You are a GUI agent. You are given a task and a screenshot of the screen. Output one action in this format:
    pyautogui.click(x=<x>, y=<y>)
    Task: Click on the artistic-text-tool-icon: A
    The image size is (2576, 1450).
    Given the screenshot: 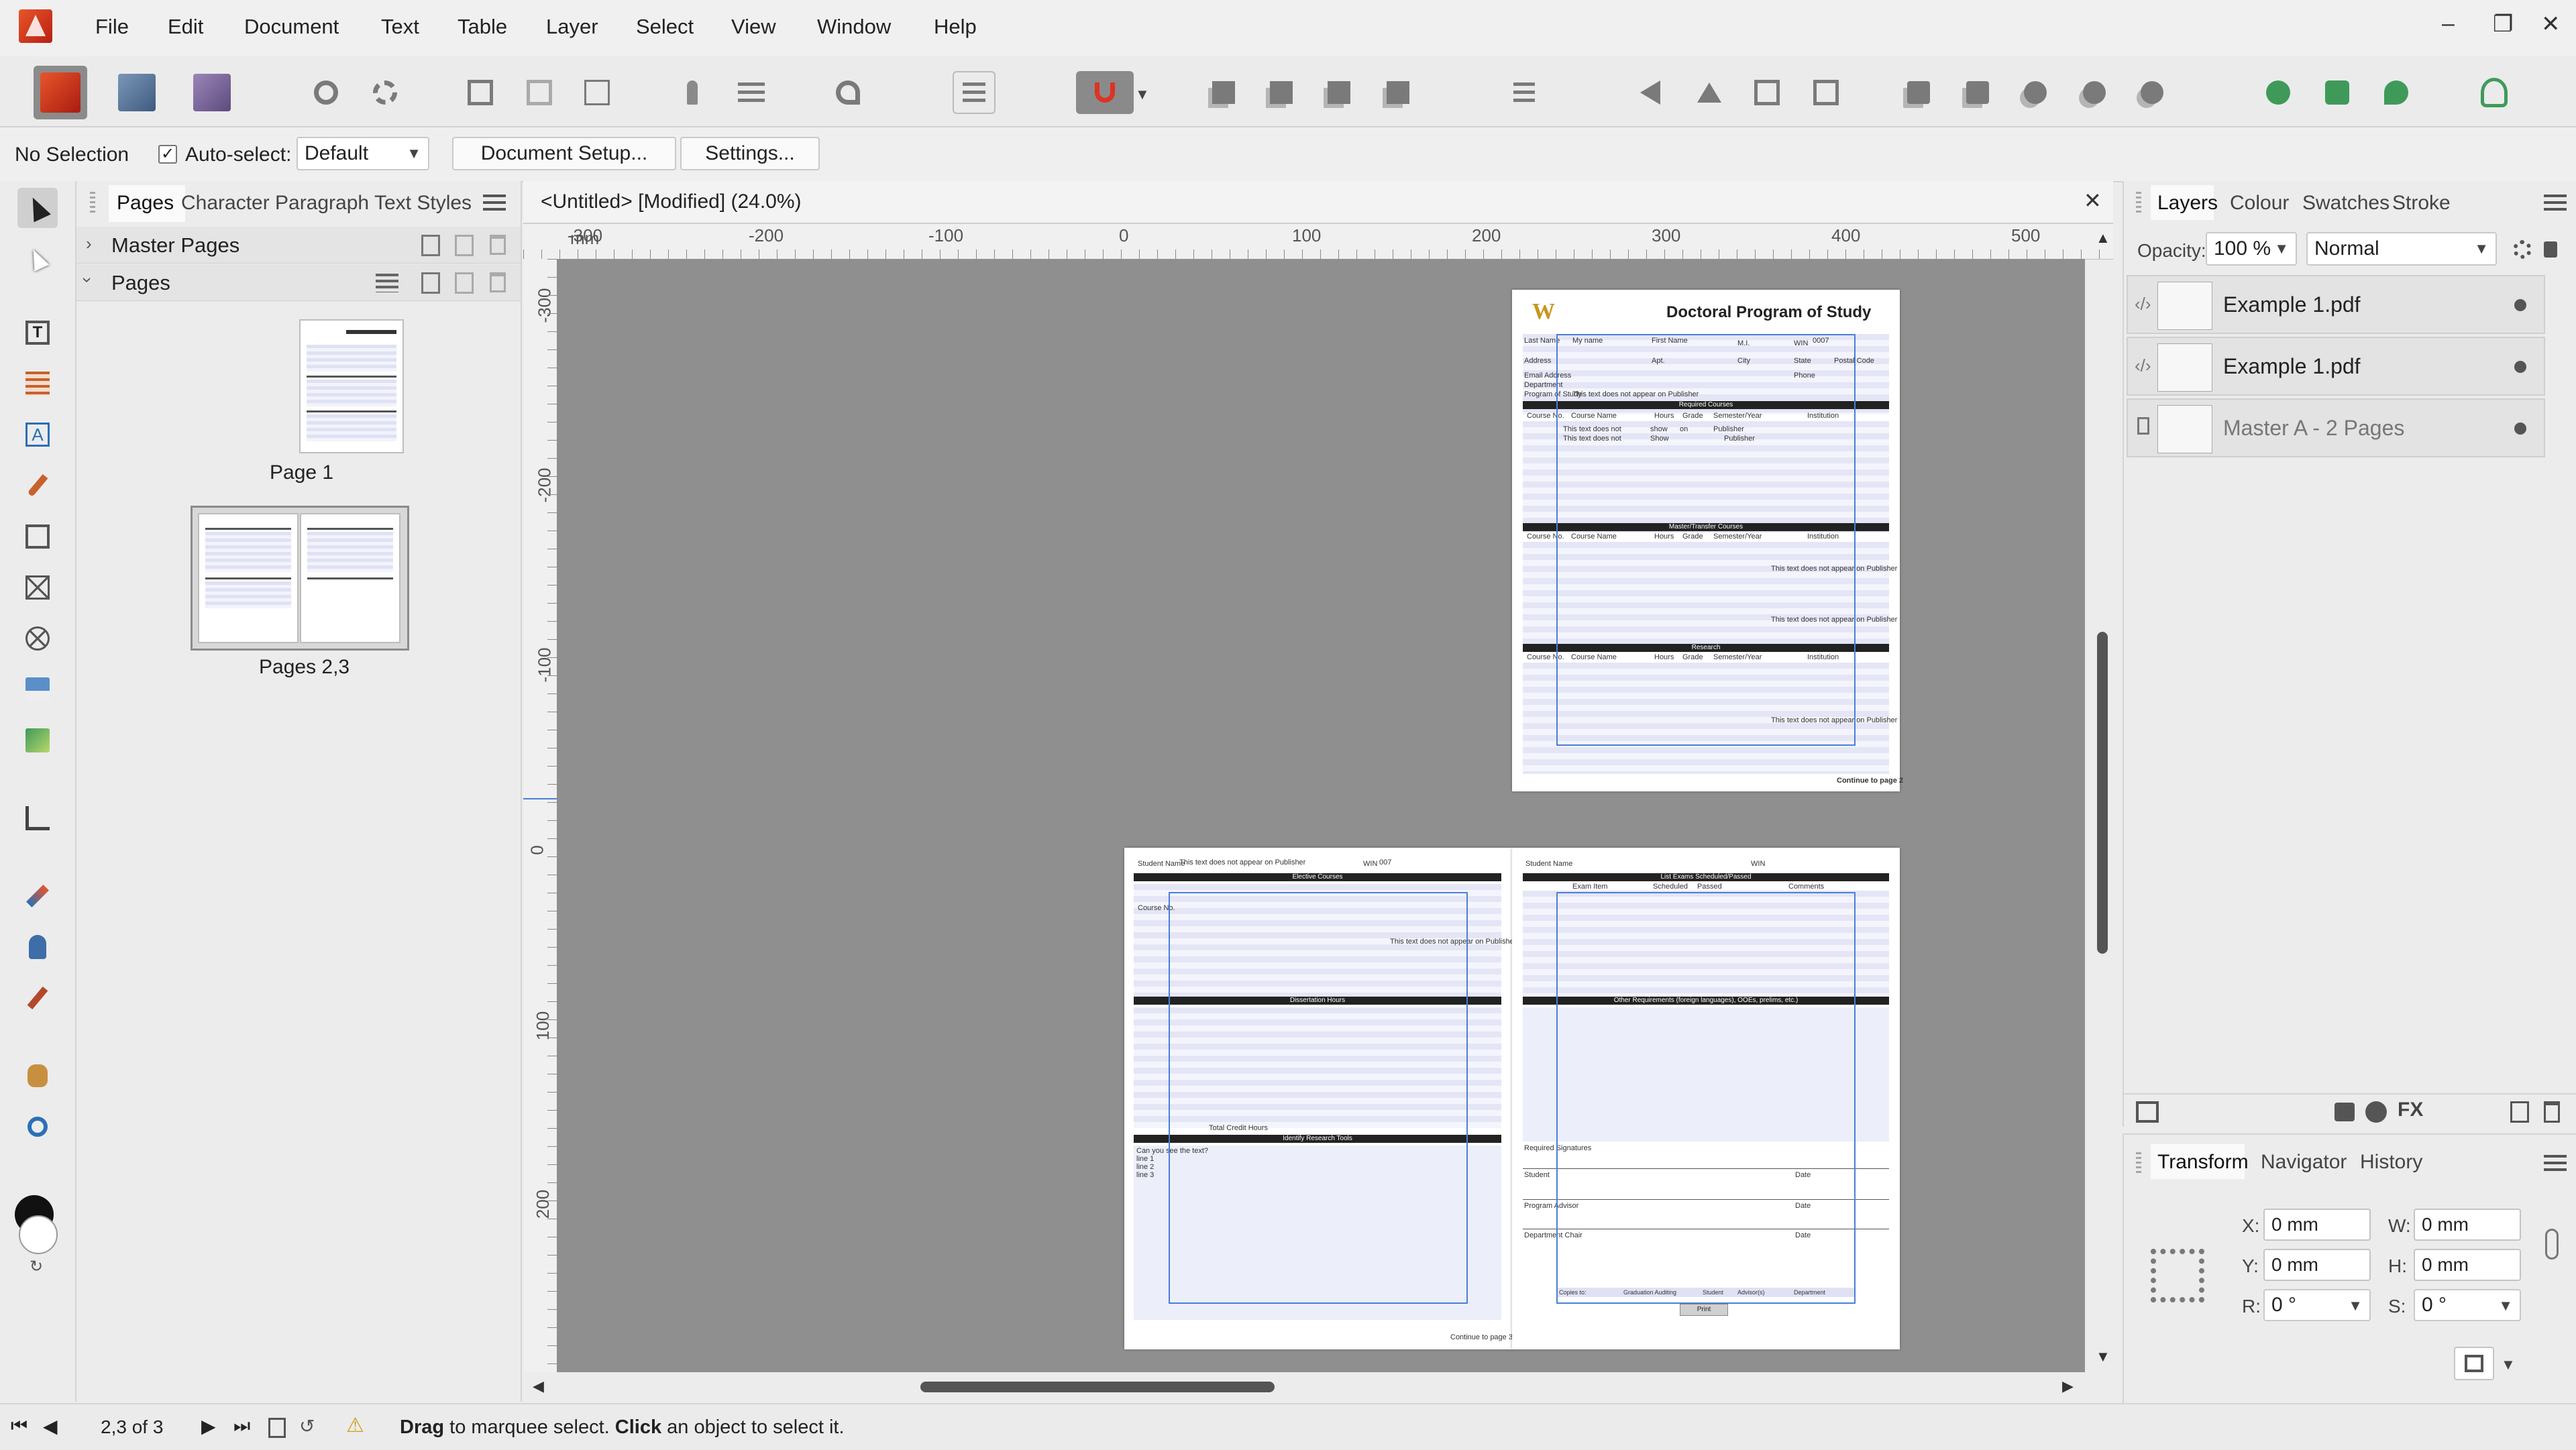 What is the action you would take?
    pyautogui.click(x=37, y=434)
    